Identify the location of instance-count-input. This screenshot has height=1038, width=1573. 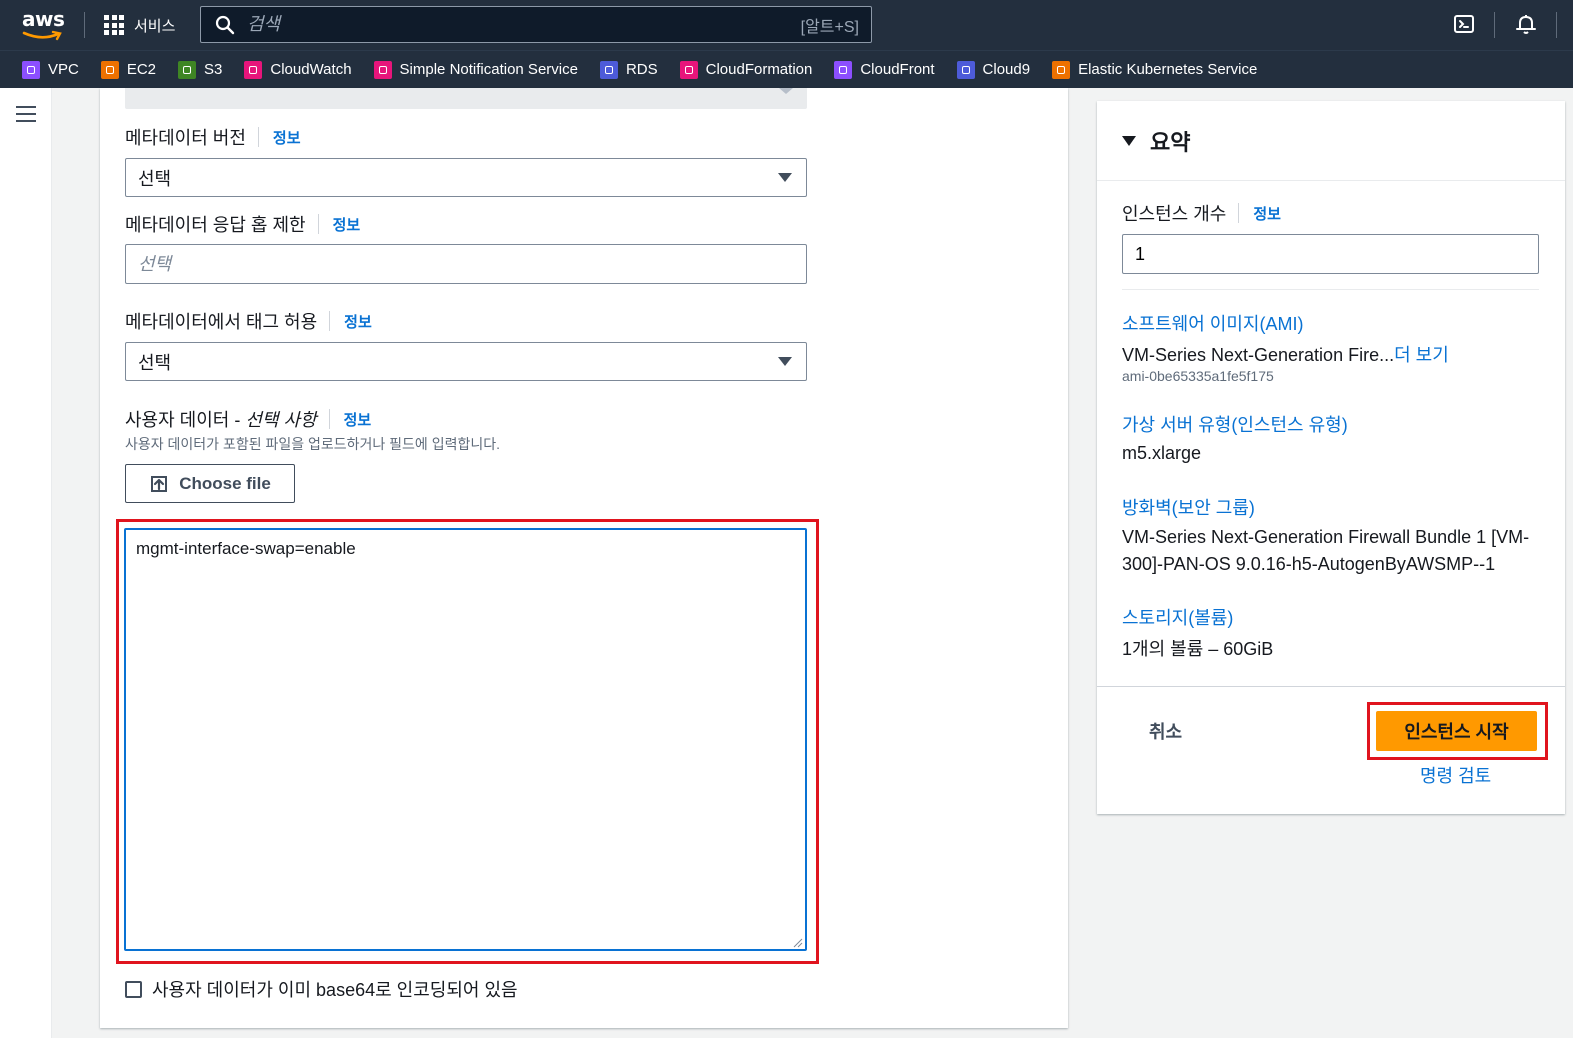
(1330, 254).